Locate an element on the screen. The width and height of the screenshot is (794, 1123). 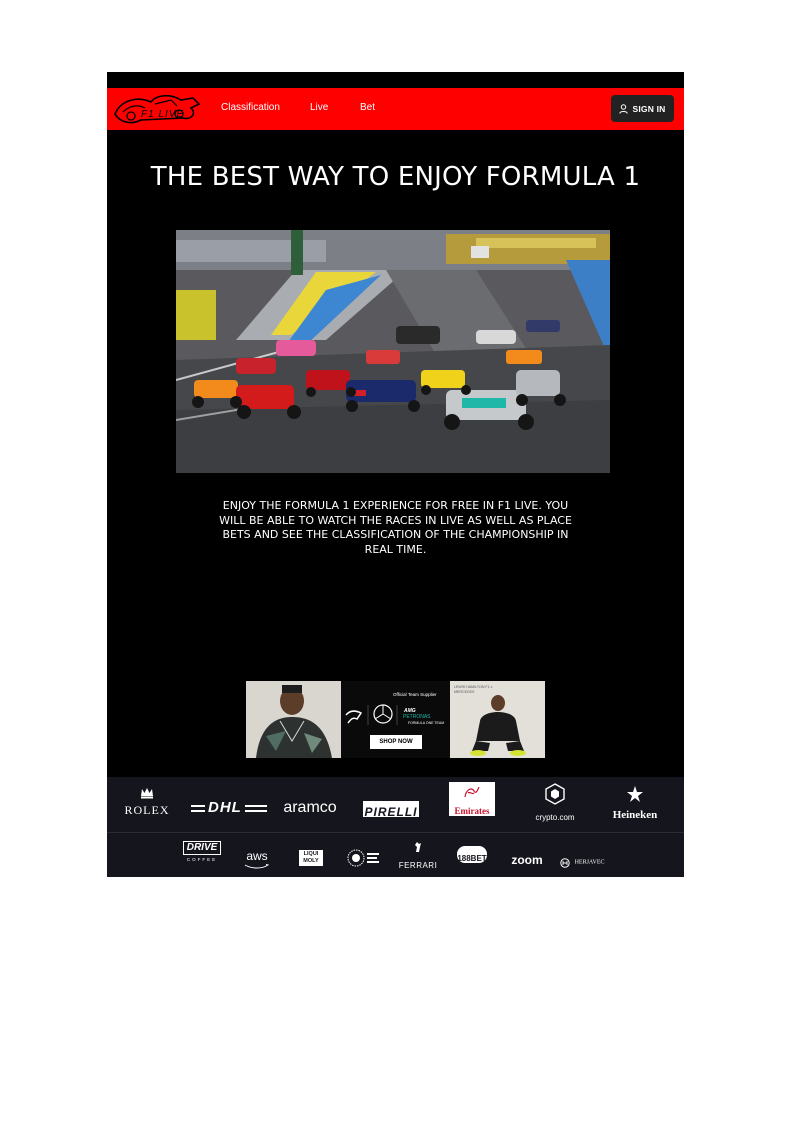
sign-in-button: SIGN IN is located at coordinates (642, 108).